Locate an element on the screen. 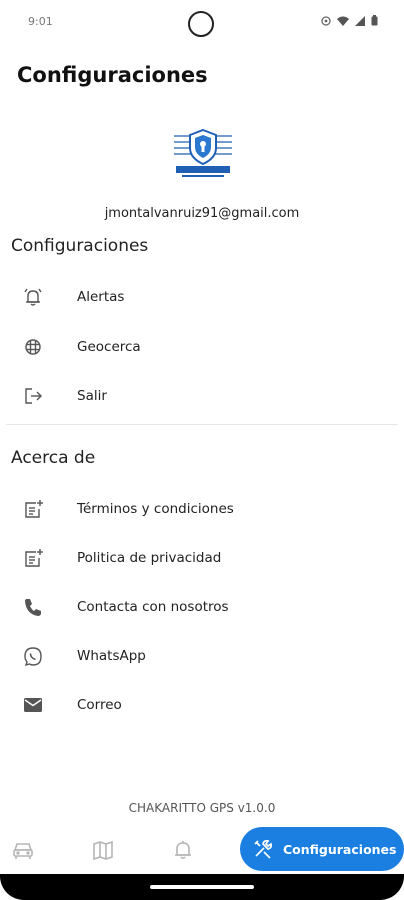 The width and height of the screenshot is (404, 900). security-logo is located at coordinates (203, 152).